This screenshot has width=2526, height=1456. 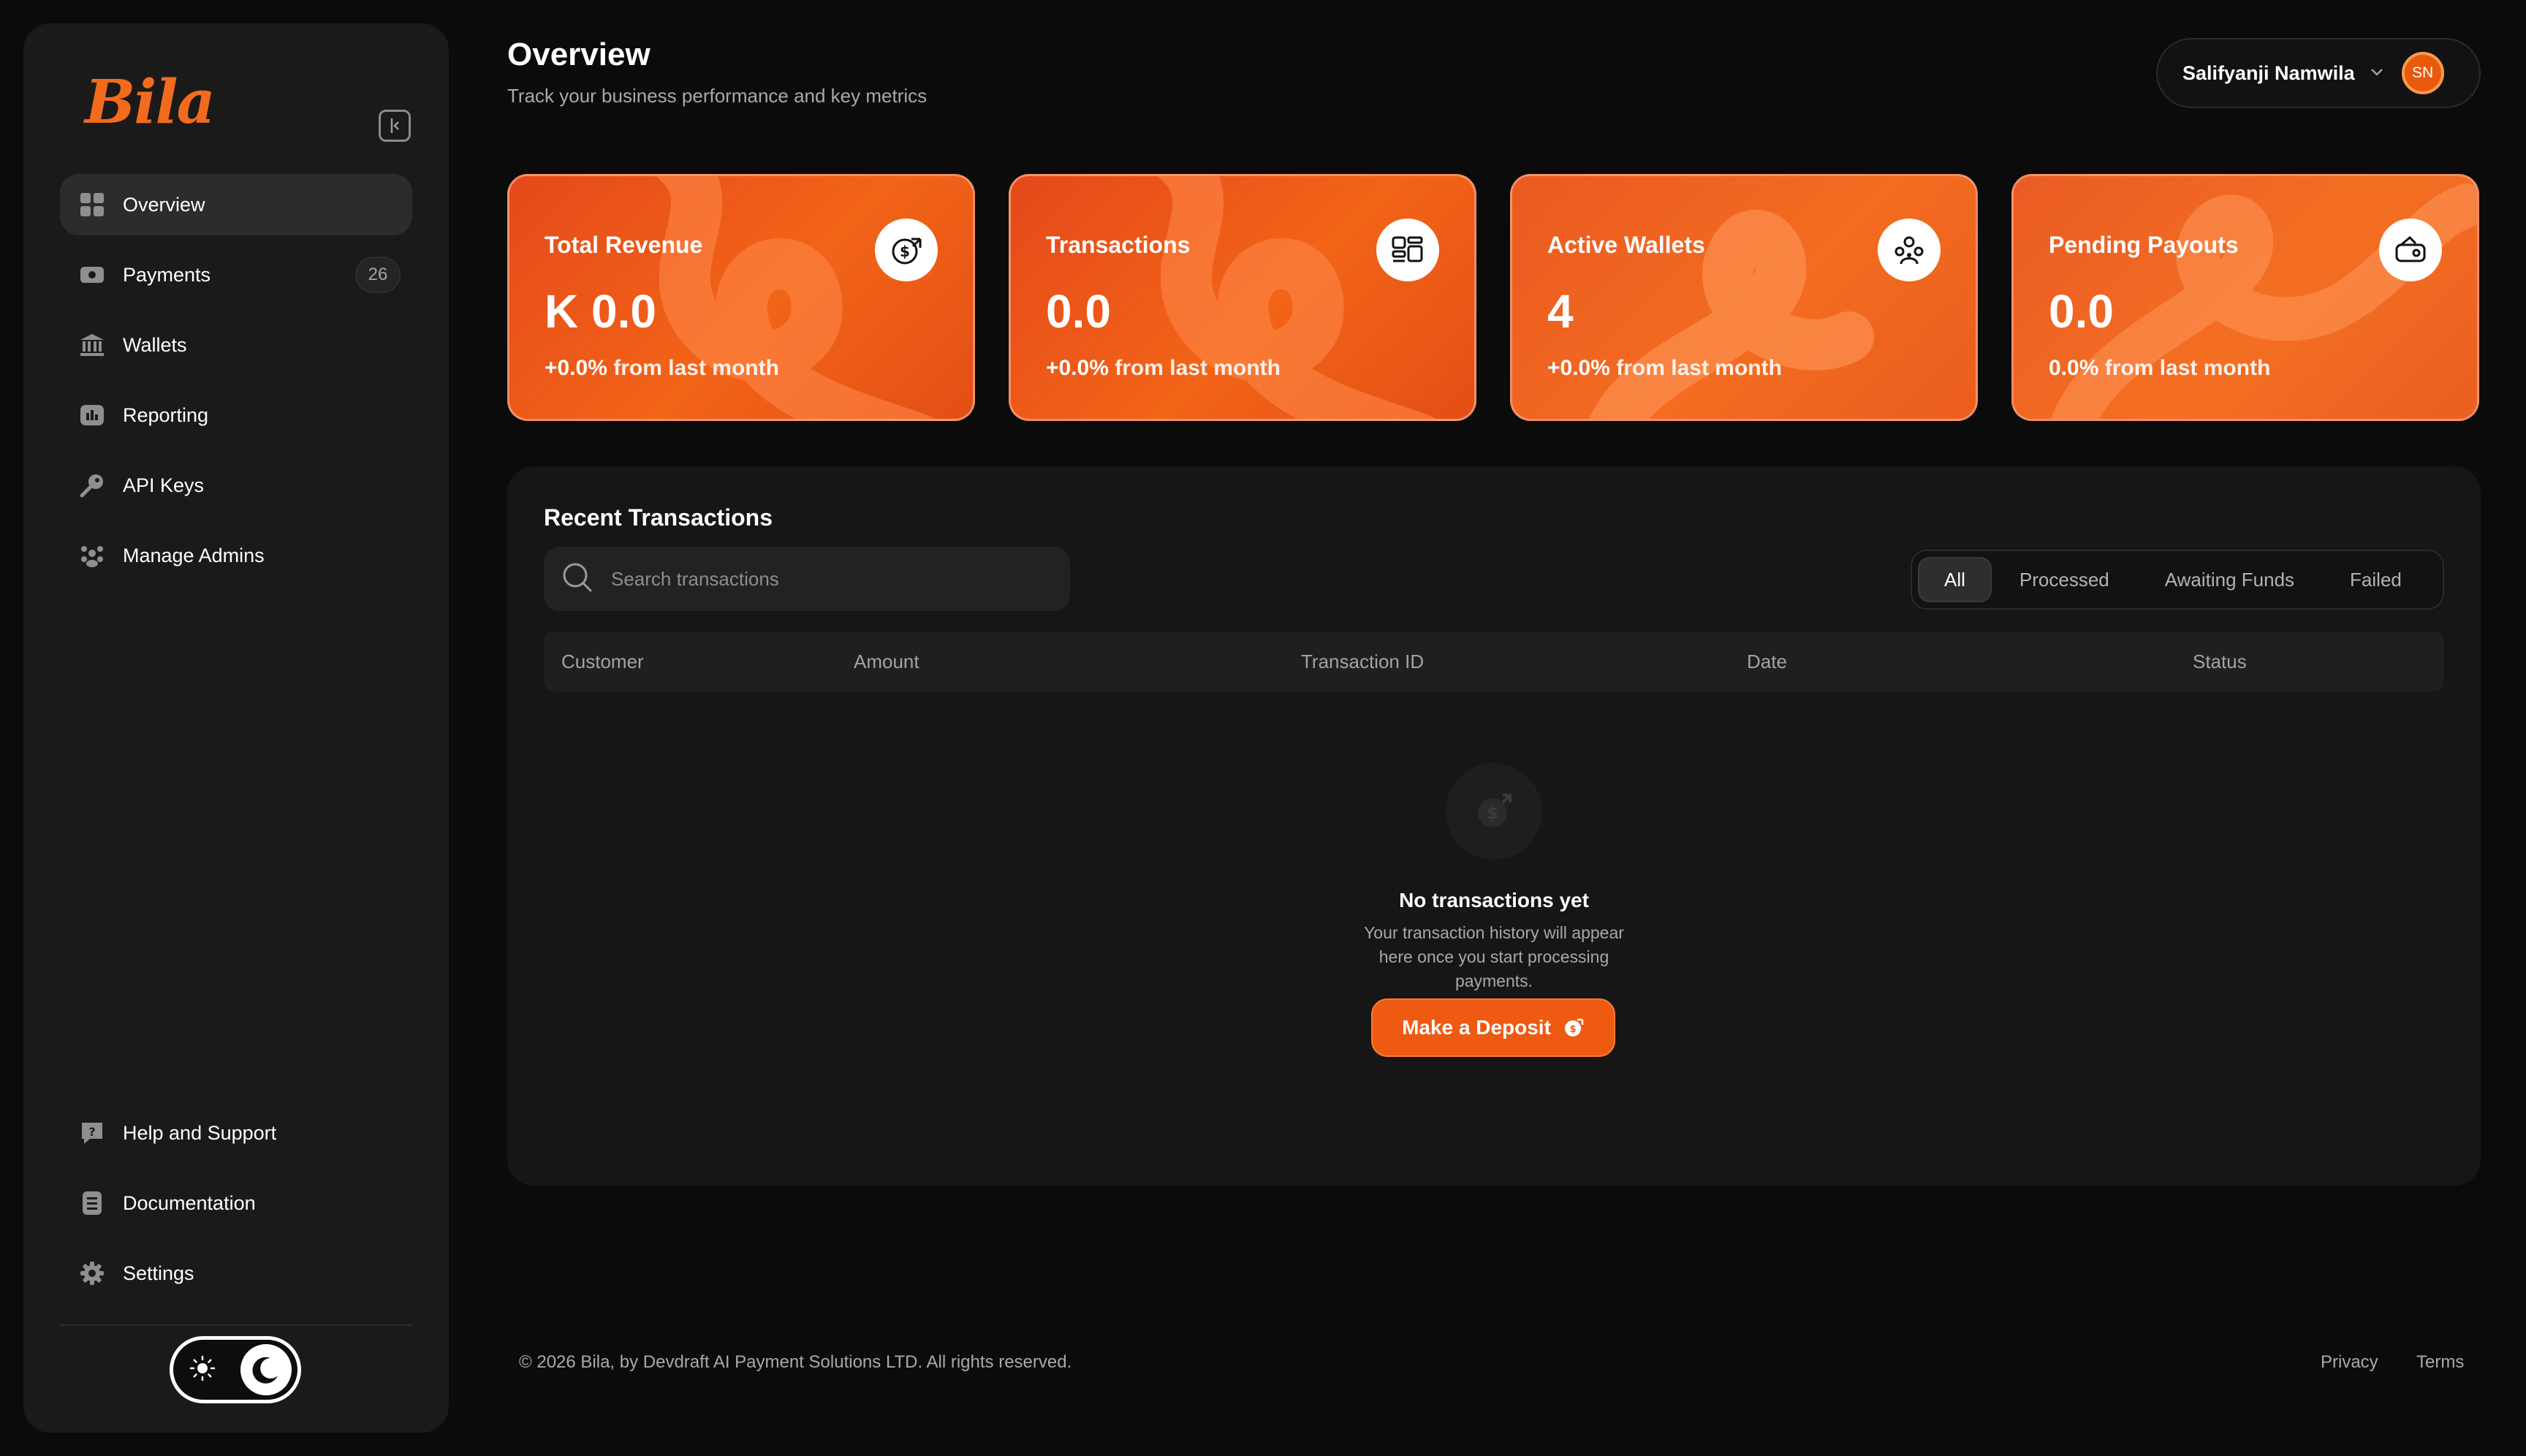 What do you see at coordinates (1476, 1027) in the screenshot?
I see `deposit-button-label: Make a Deposit` at bounding box center [1476, 1027].